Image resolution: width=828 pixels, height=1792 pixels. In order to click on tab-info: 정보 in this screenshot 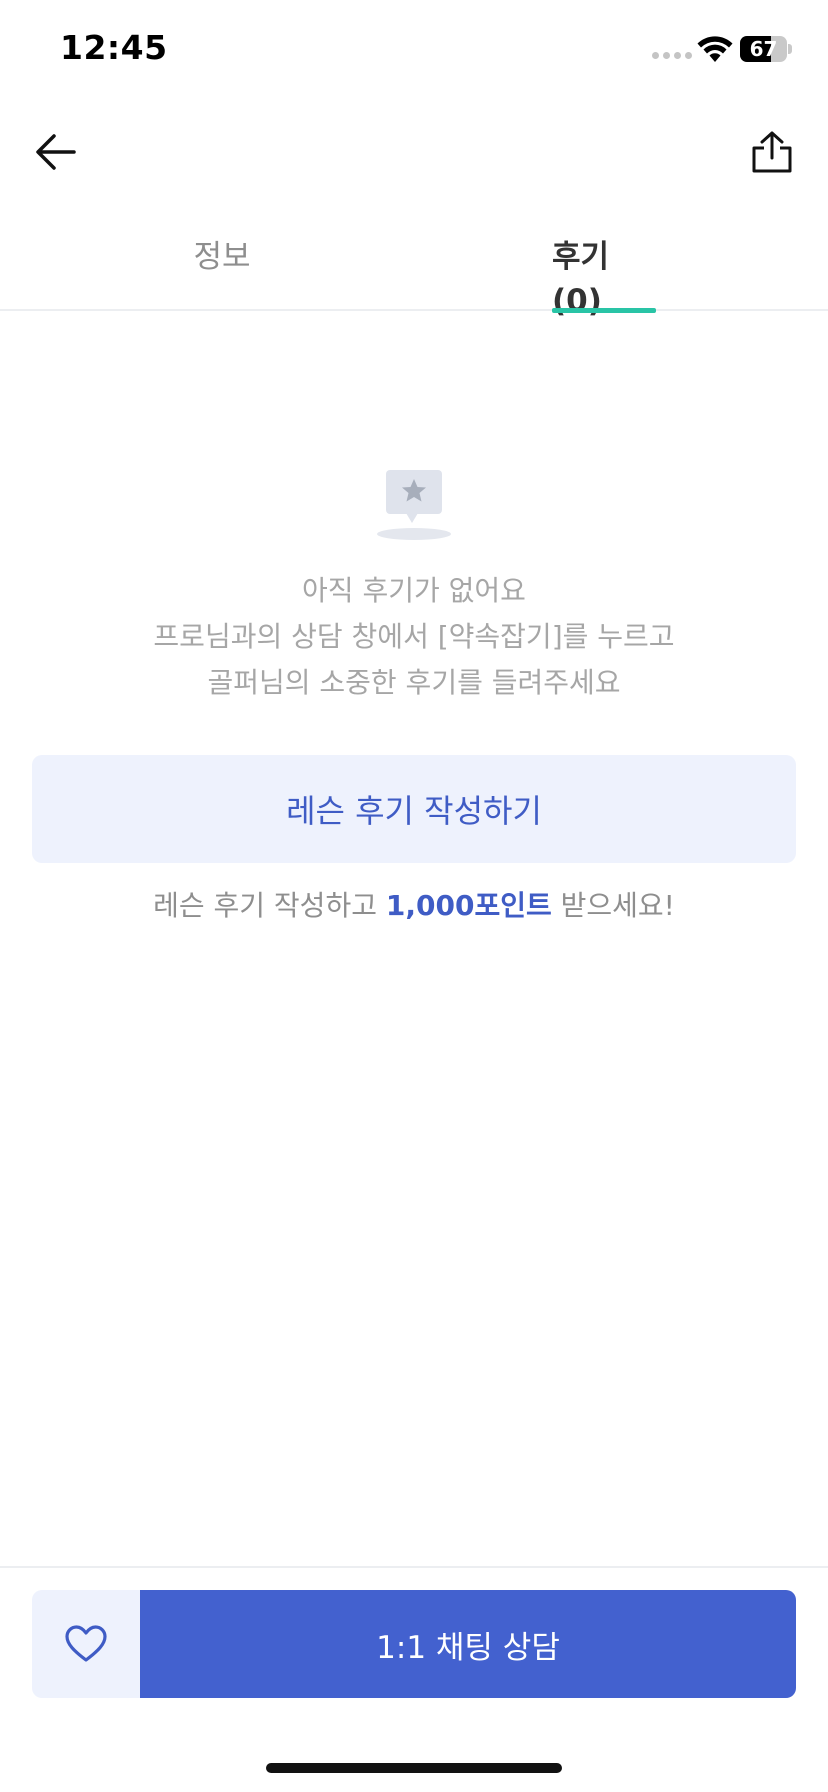, I will do `click(222, 263)`.